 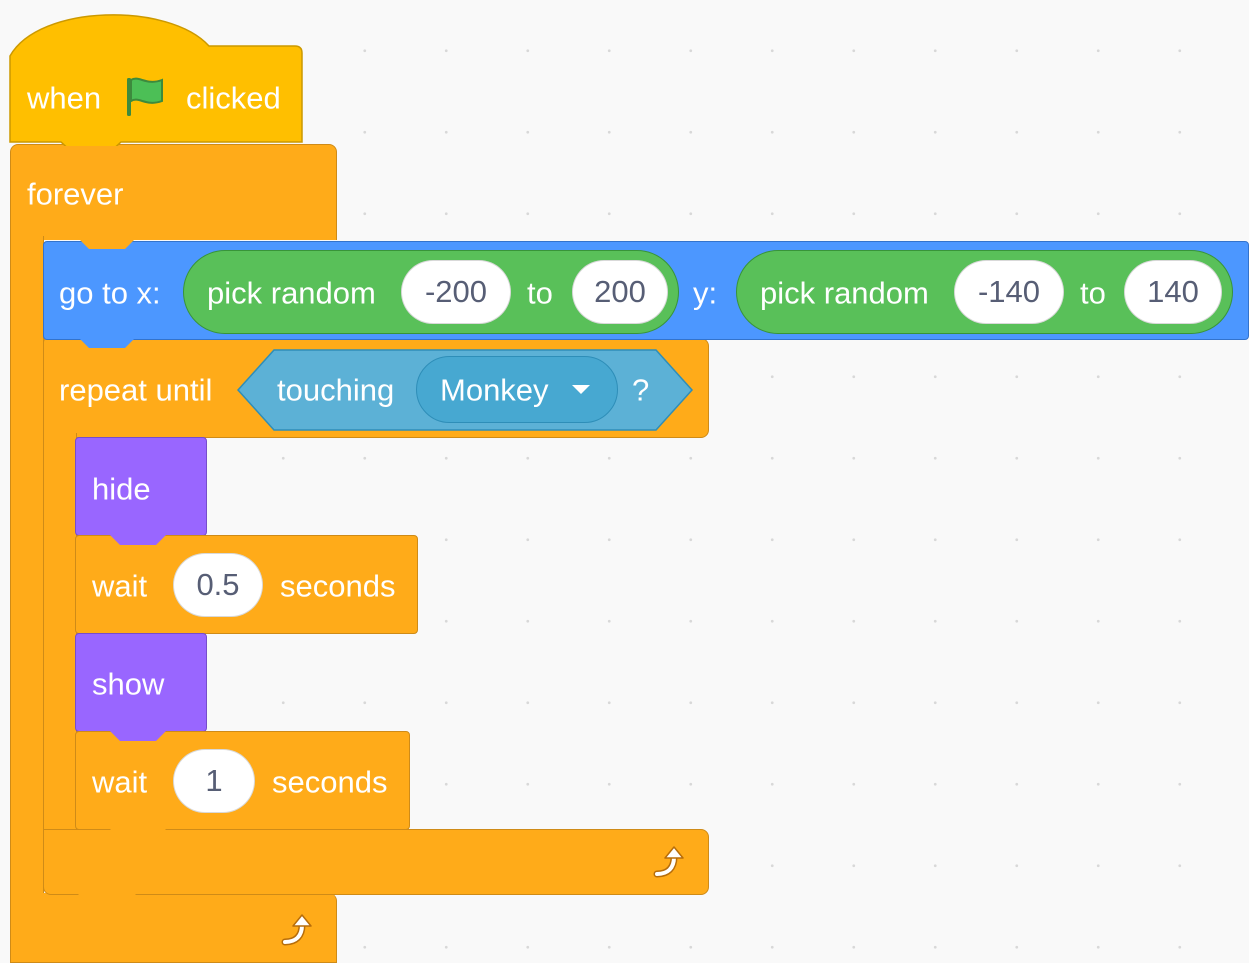 I want to click on touching-label: touching, so click(x=336, y=390).